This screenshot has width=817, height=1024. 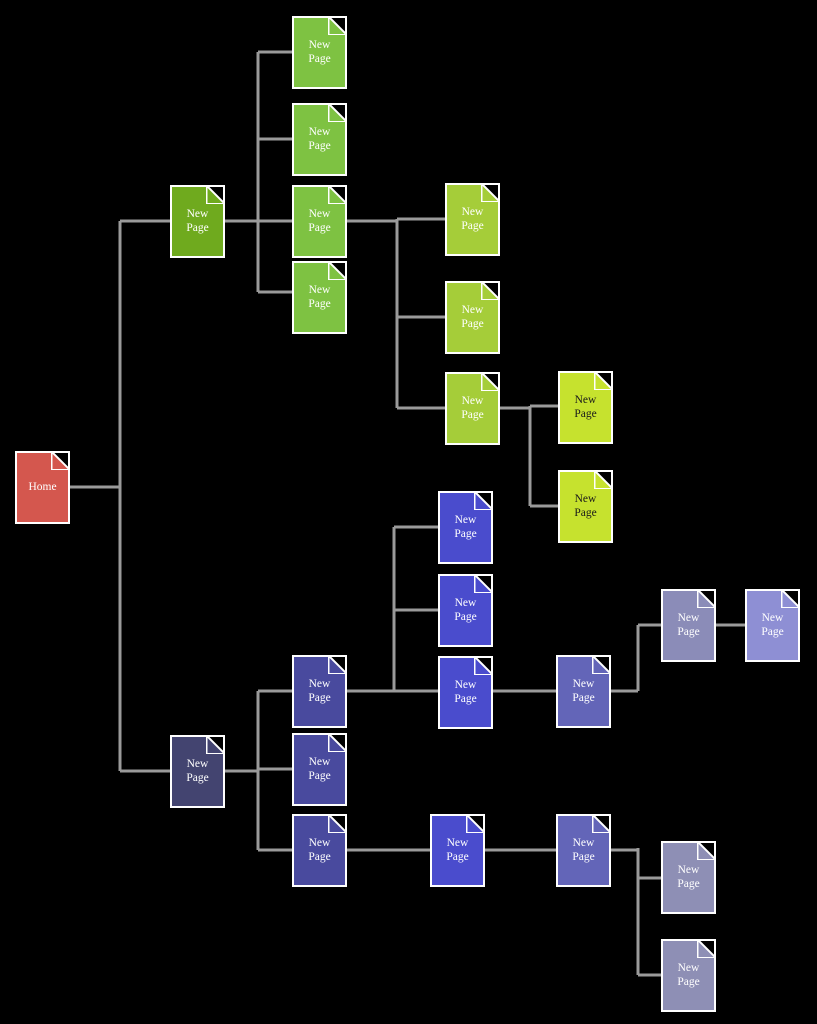 I want to click on sitemap-node-home: Home, so click(x=42, y=487).